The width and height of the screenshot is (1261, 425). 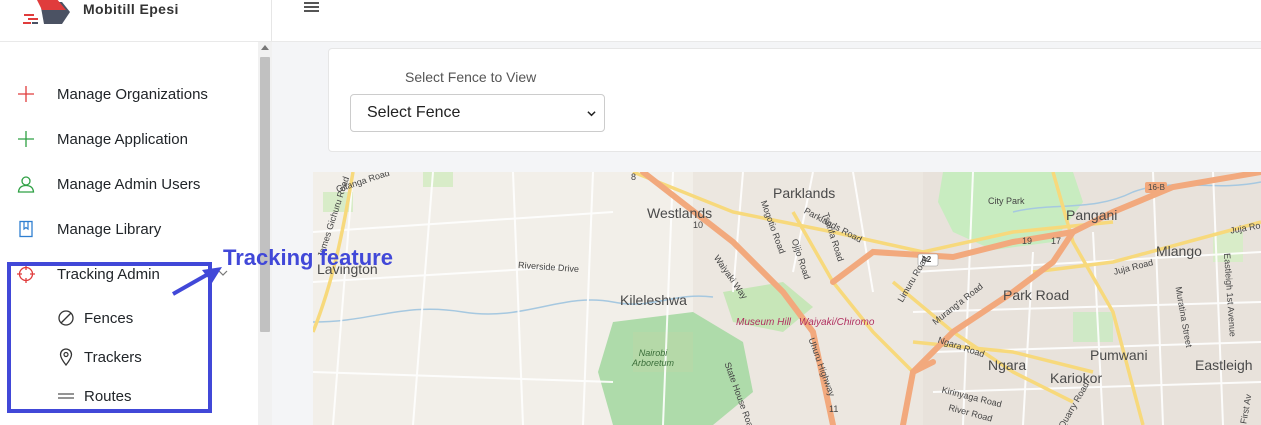 I want to click on map-label-eastleigh: Eastleigh, so click(x=1224, y=365).